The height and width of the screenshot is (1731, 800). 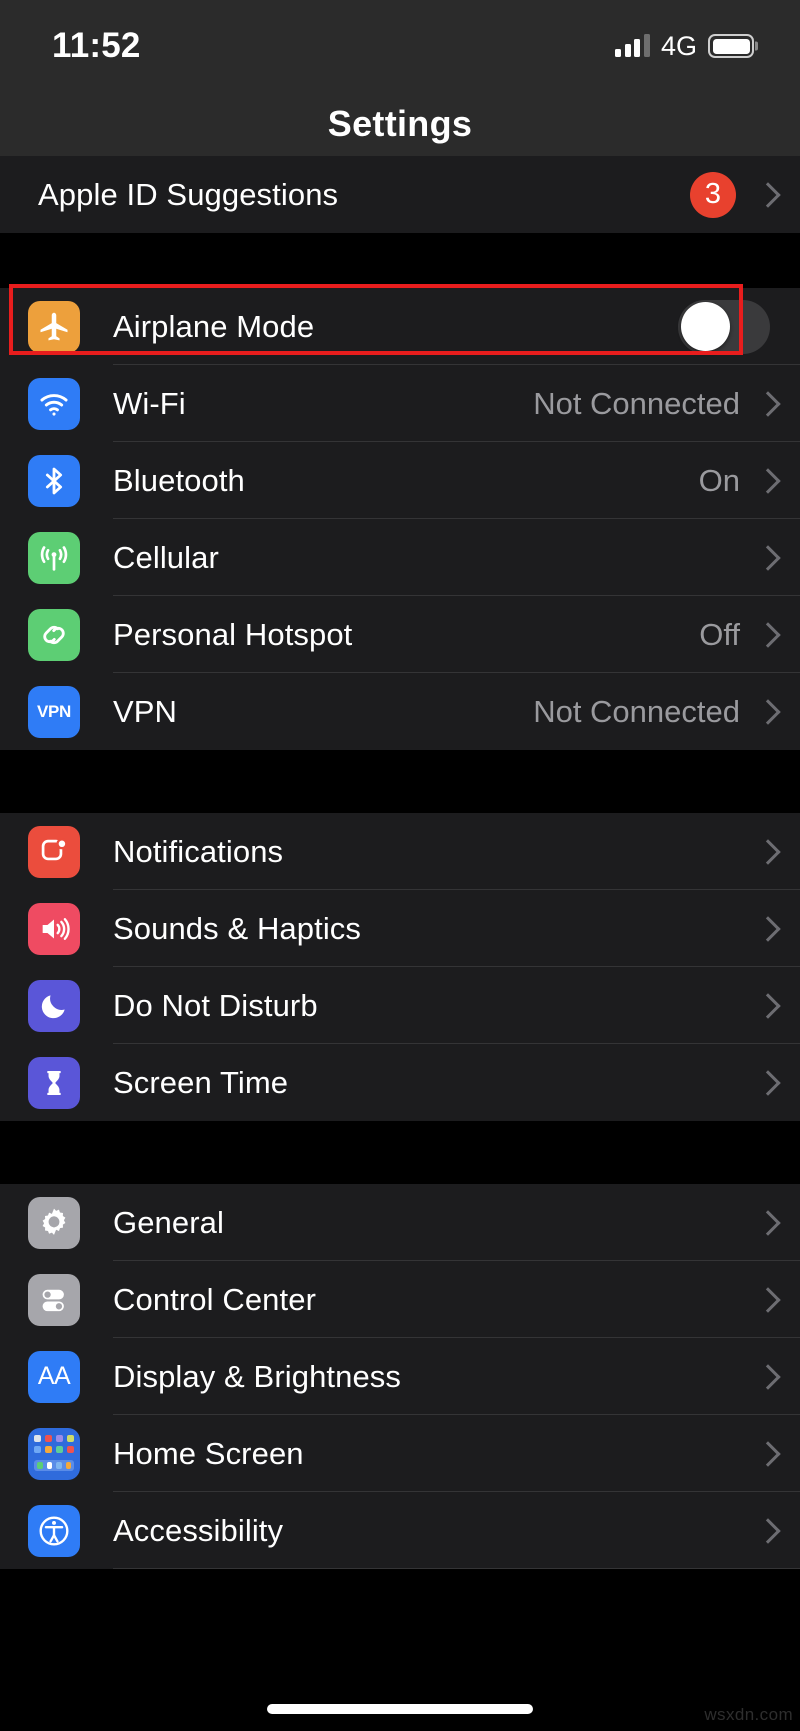 What do you see at coordinates (54, 1005) in the screenshot?
I see `moon-icon` at bounding box center [54, 1005].